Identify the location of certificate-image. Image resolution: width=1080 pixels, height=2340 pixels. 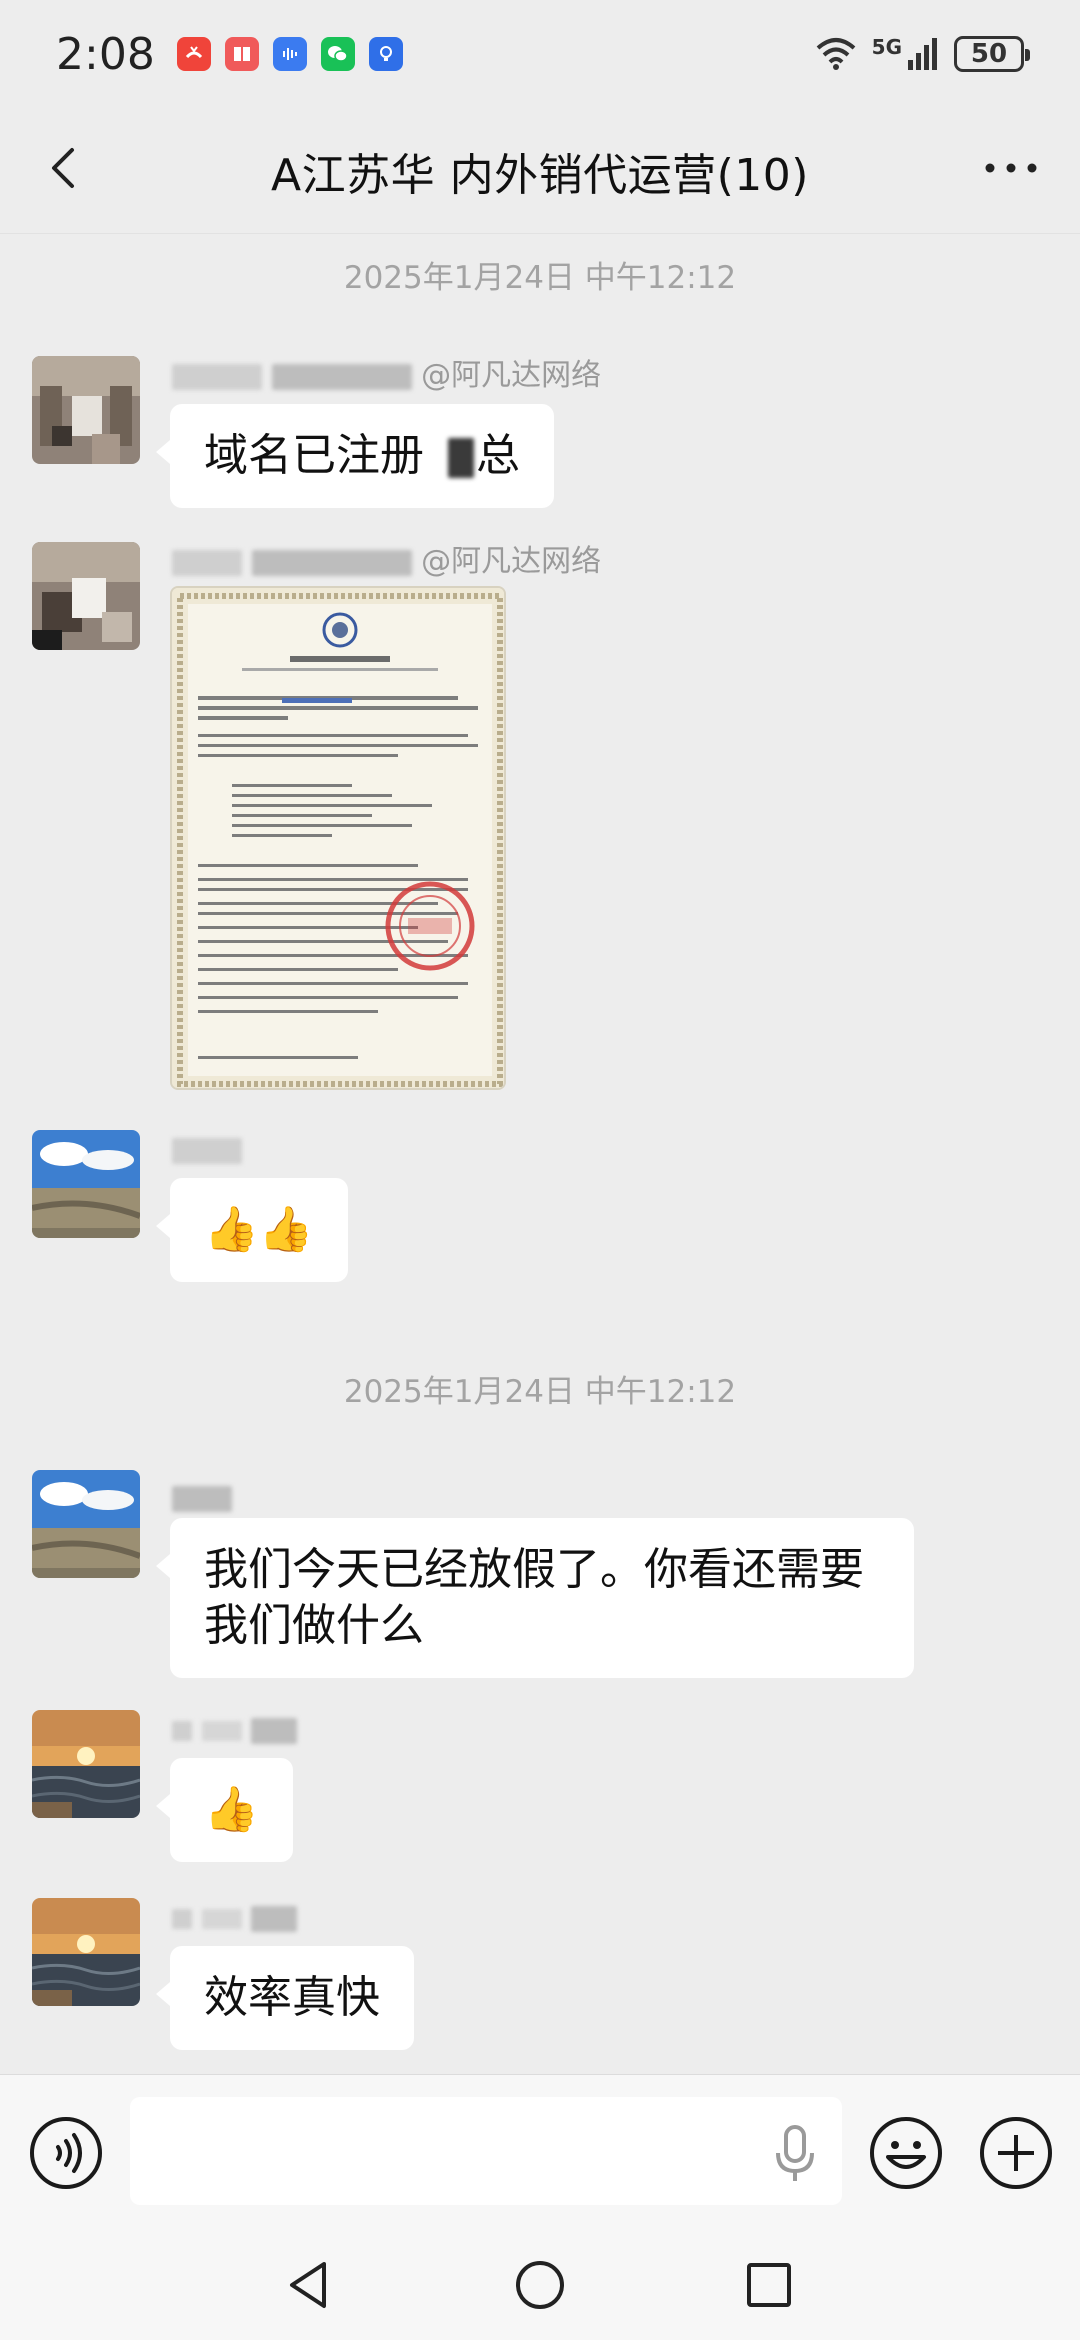
(338, 838).